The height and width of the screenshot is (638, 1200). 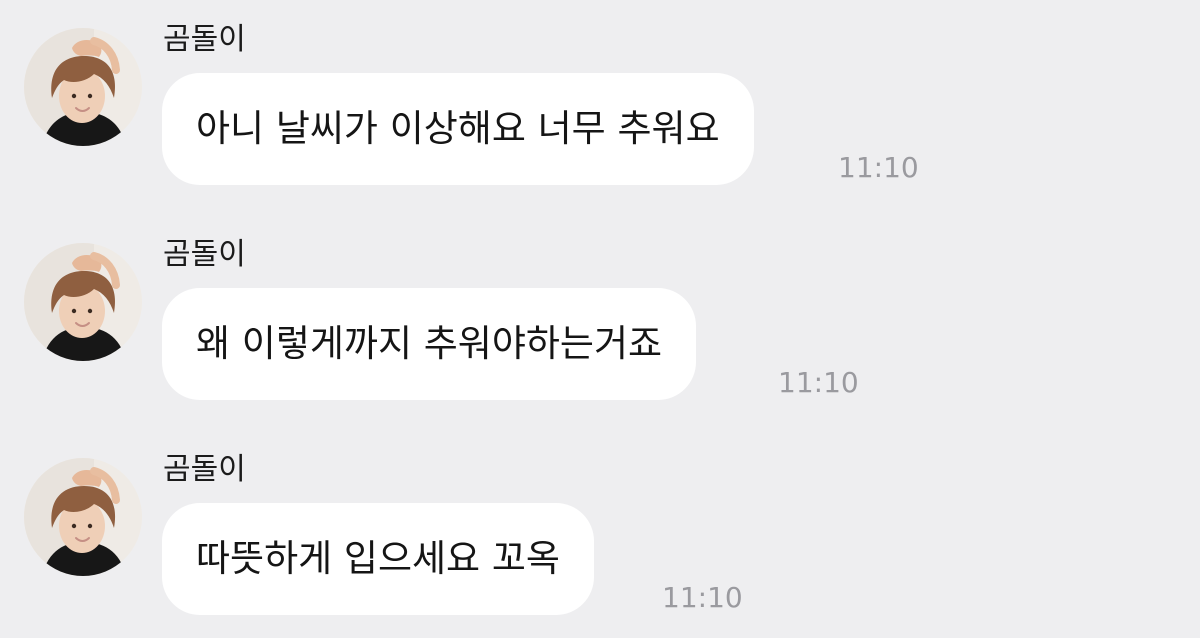 What do you see at coordinates (458, 129) in the screenshot?
I see `message-bubble: 아니 날씨가 이상해요 너무 추워요` at bounding box center [458, 129].